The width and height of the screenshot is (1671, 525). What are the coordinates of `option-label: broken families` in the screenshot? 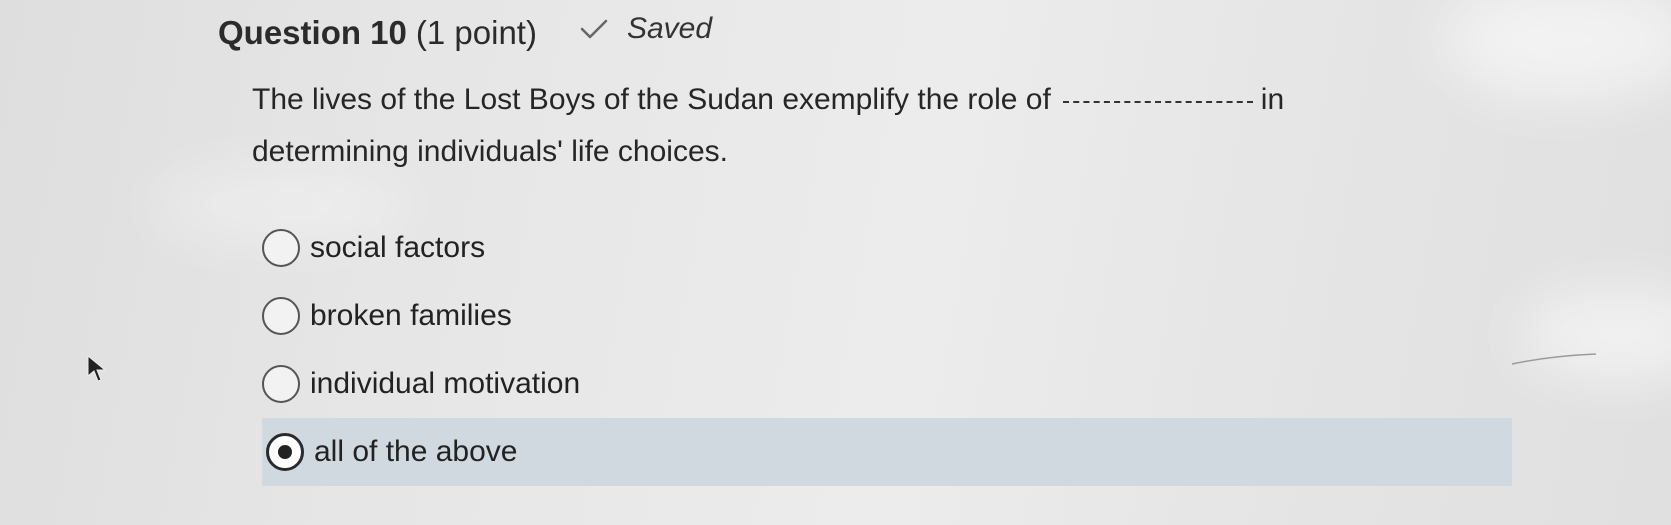 It's located at (411, 315).